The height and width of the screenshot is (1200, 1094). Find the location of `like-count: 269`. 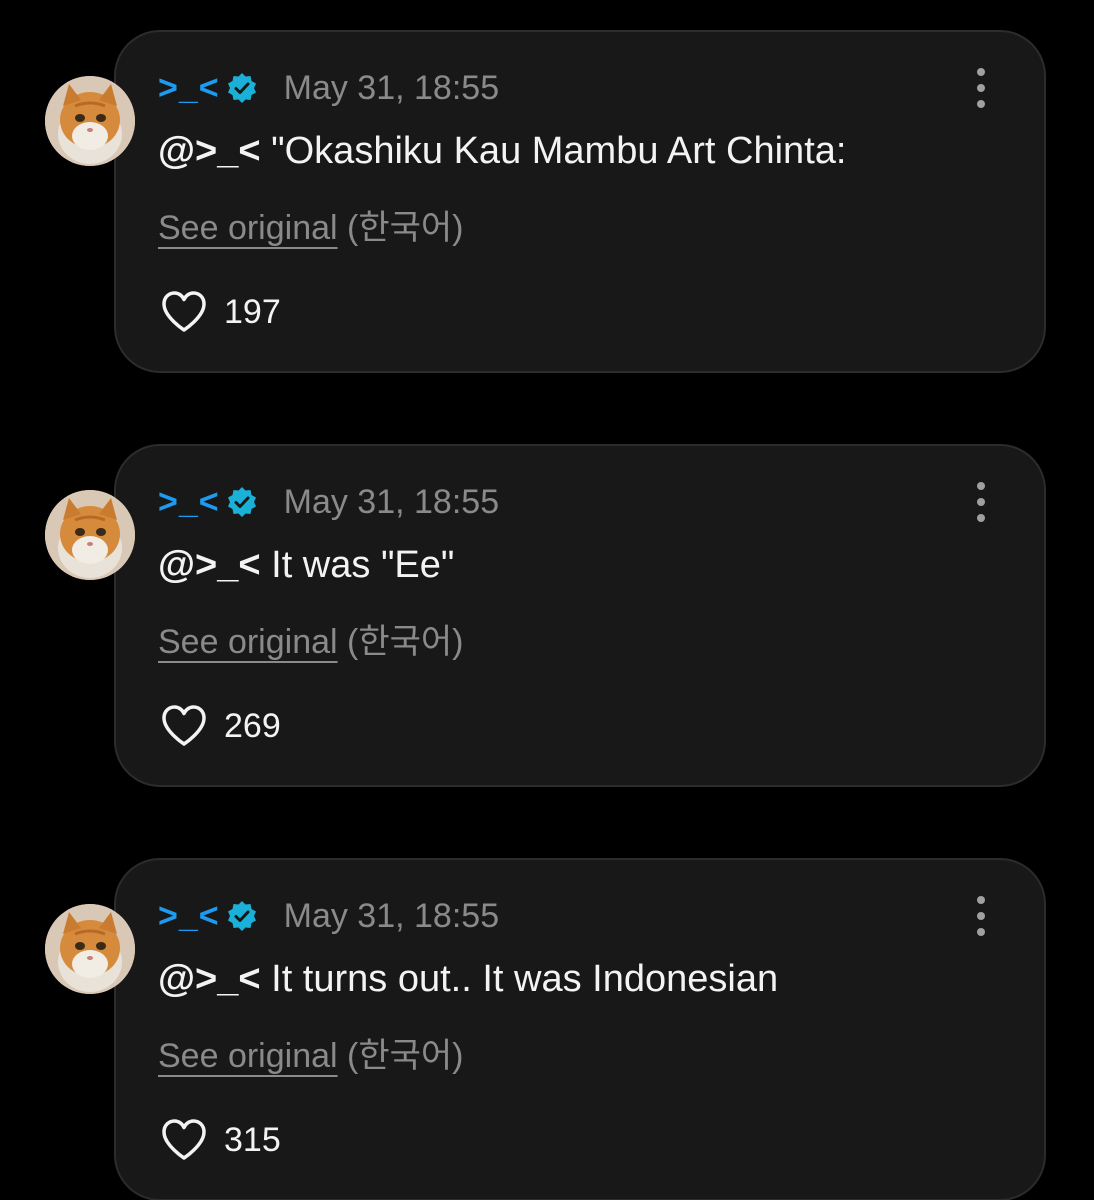

like-count: 269 is located at coordinates (252, 725).